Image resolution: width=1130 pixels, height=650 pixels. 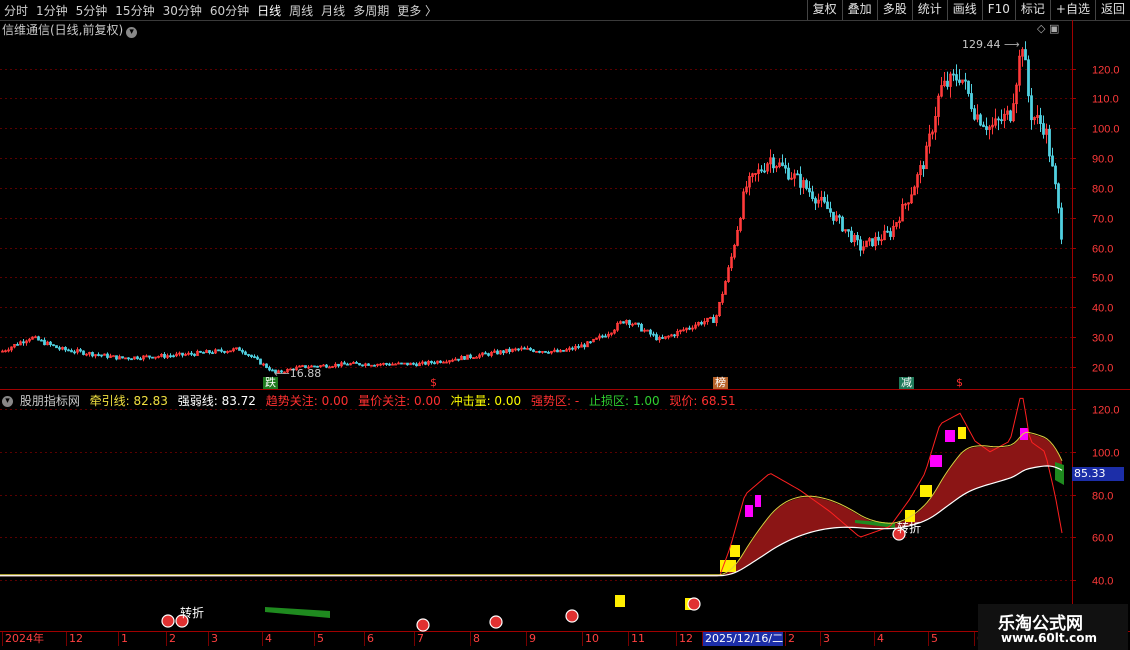 What do you see at coordinates (825, 639) in the screenshot?
I see `time-axis-label: 3` at bounding box center [825, 639].